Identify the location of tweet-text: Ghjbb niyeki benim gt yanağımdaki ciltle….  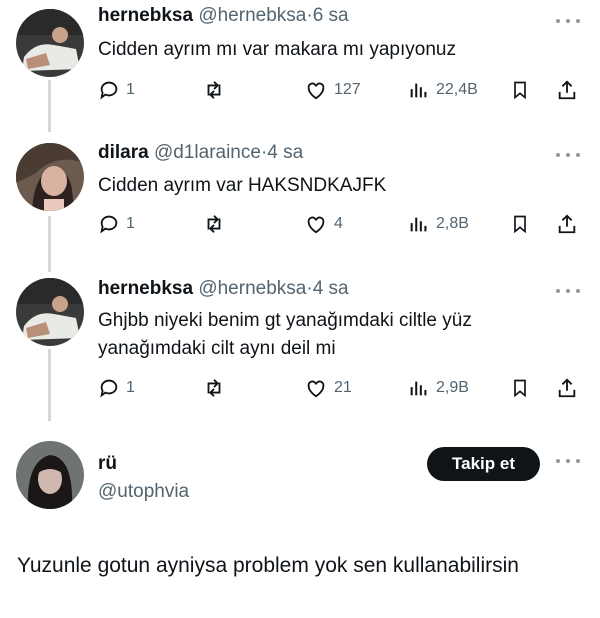
(285, 334).